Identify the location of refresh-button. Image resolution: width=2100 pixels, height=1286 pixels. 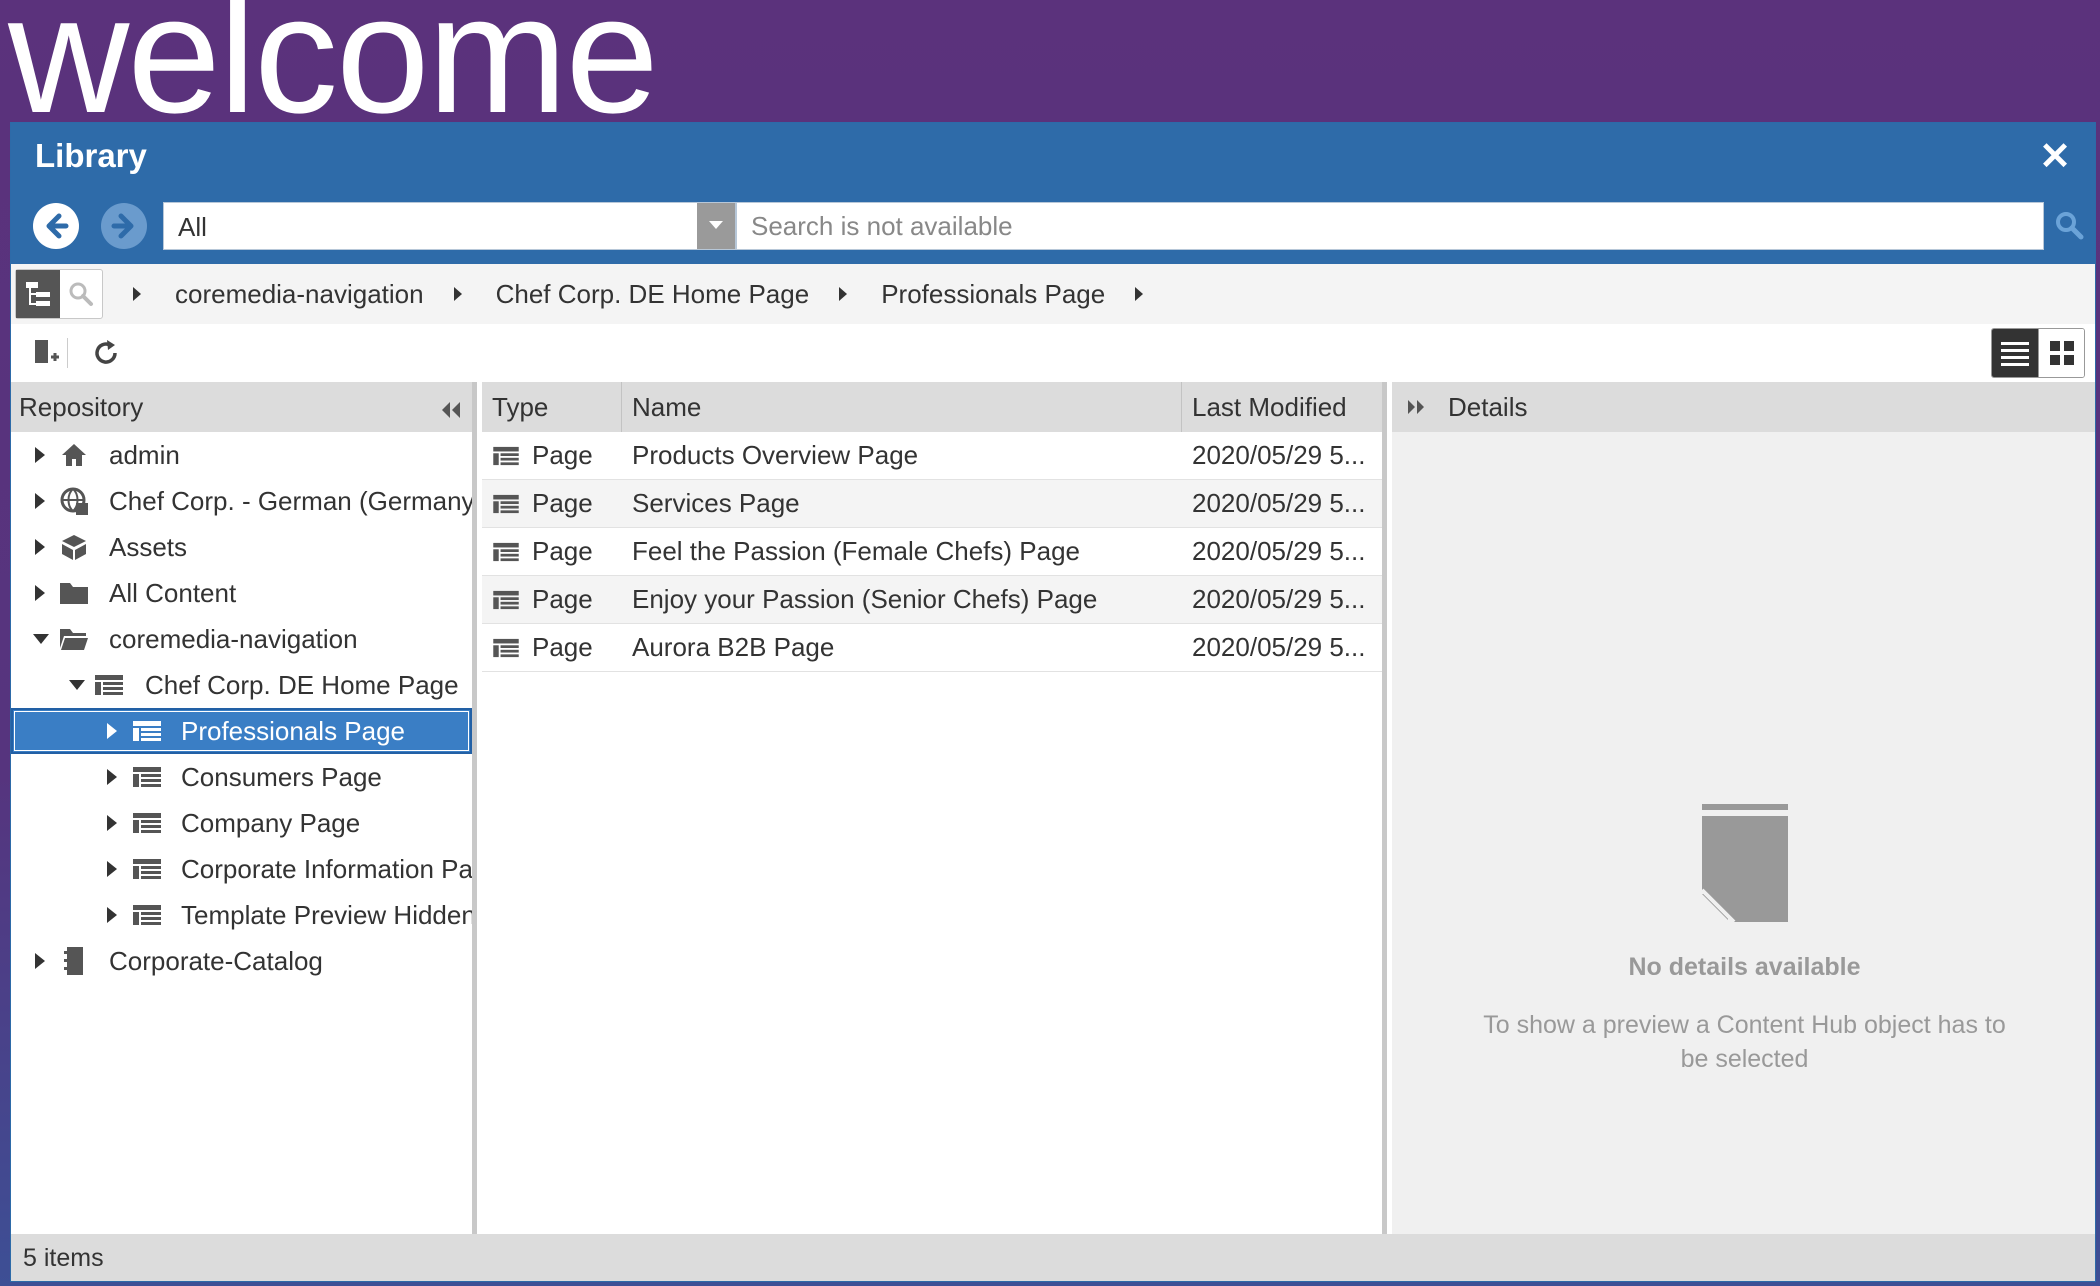
(106, 353).